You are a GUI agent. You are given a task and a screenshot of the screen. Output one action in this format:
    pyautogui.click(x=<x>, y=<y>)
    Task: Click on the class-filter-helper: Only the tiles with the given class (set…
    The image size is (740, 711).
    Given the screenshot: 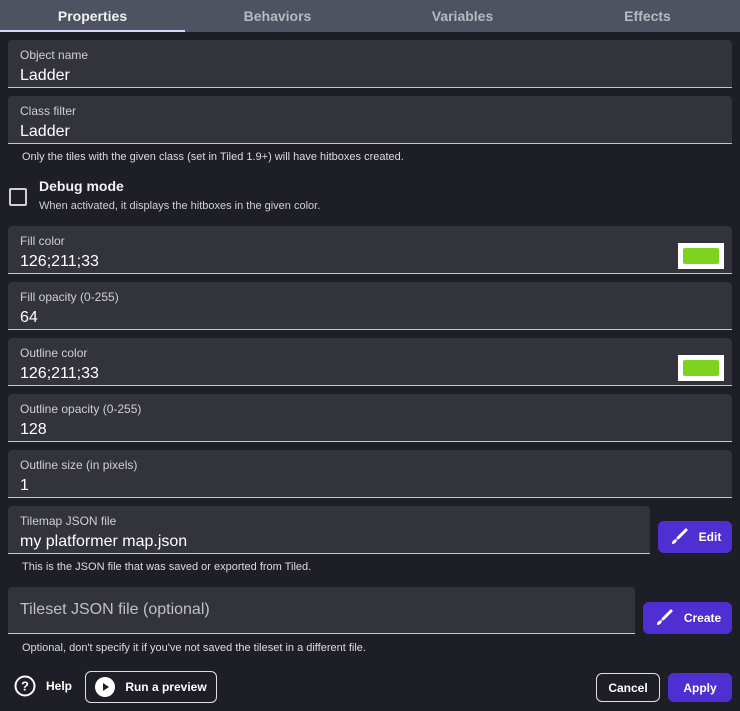 What is the action you would take?
    pyautogui.click(x=213, y=157)
    